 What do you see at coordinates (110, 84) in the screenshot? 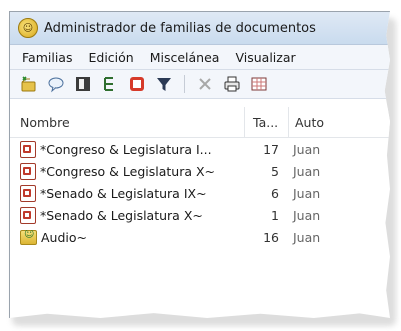
I see `tree-icon` at bounding box center [110, 84].